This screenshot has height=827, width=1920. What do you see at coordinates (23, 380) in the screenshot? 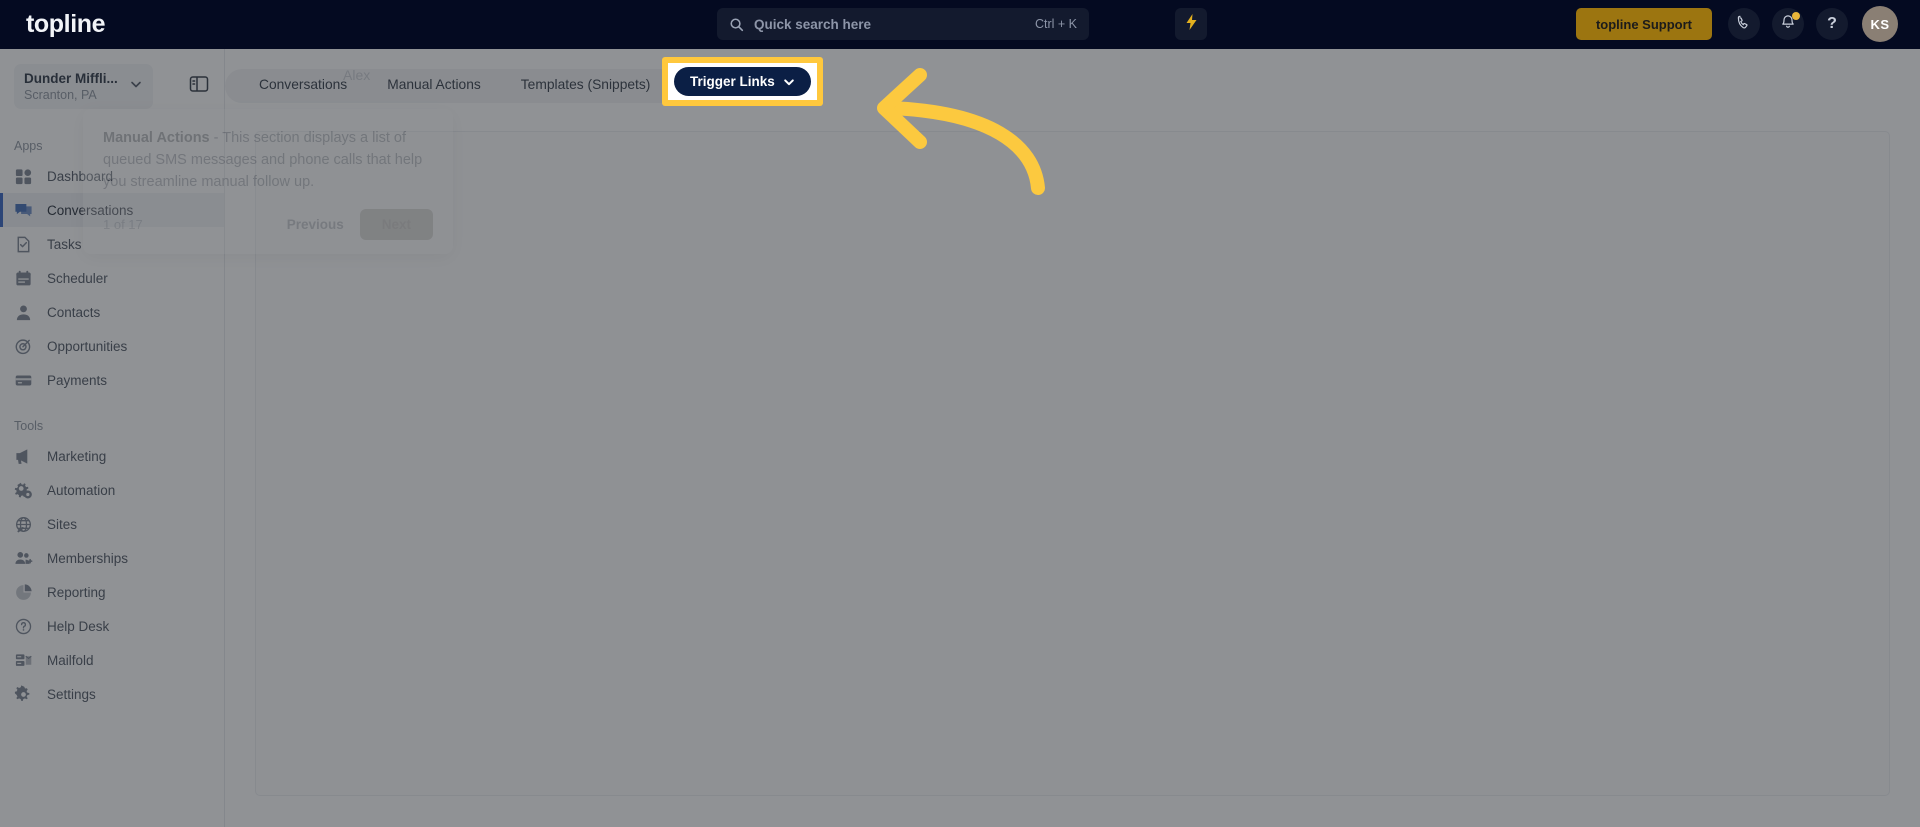
I see `card-icon` at bounding box center [23, 380].